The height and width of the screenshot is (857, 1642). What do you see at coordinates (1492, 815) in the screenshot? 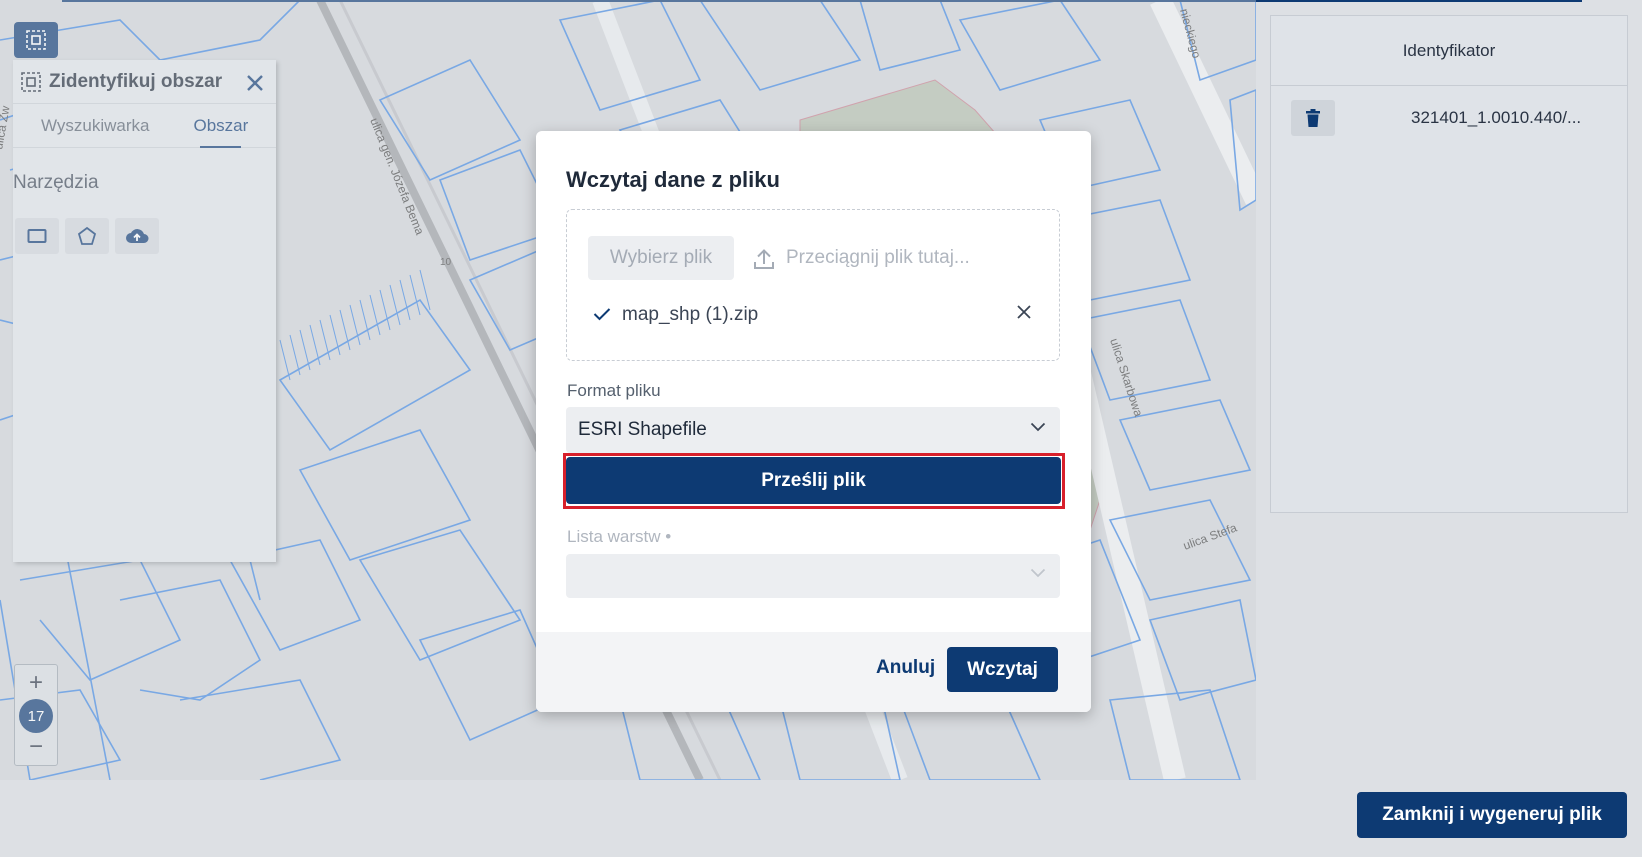
I see `close-and-generate-button: Zamknij i wygeneruj plik` at bounding box center [1492, 815].